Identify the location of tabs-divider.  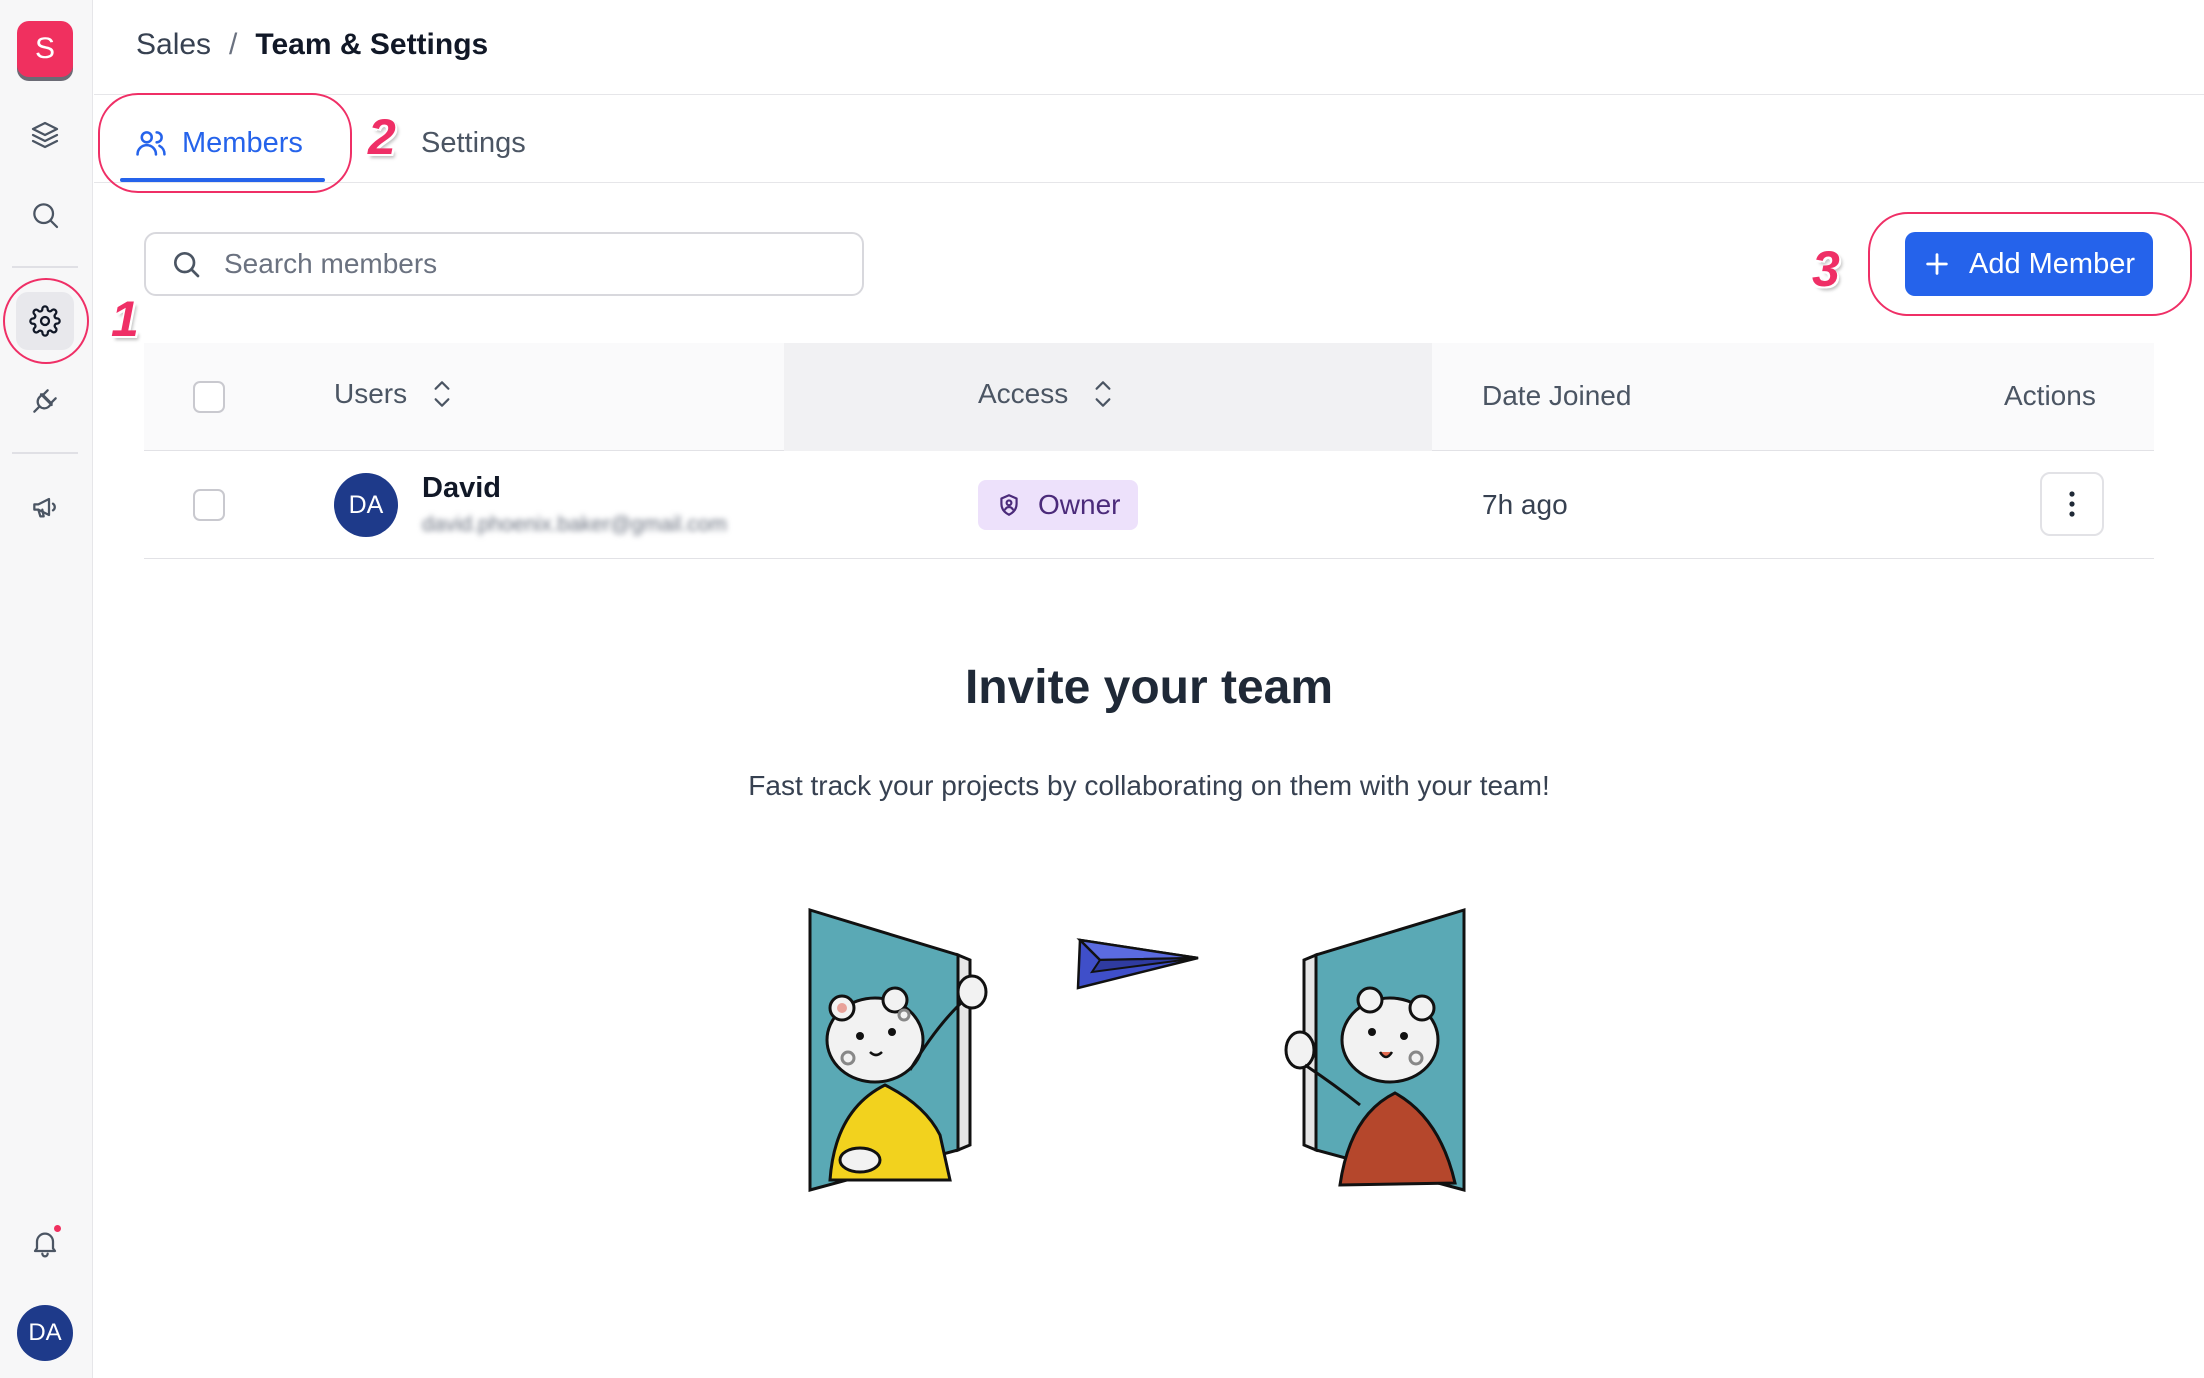
(1149, 182).